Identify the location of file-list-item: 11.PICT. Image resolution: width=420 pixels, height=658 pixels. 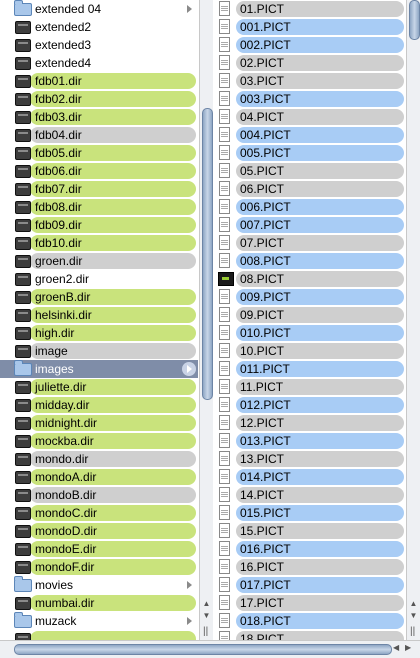
(310, 387).